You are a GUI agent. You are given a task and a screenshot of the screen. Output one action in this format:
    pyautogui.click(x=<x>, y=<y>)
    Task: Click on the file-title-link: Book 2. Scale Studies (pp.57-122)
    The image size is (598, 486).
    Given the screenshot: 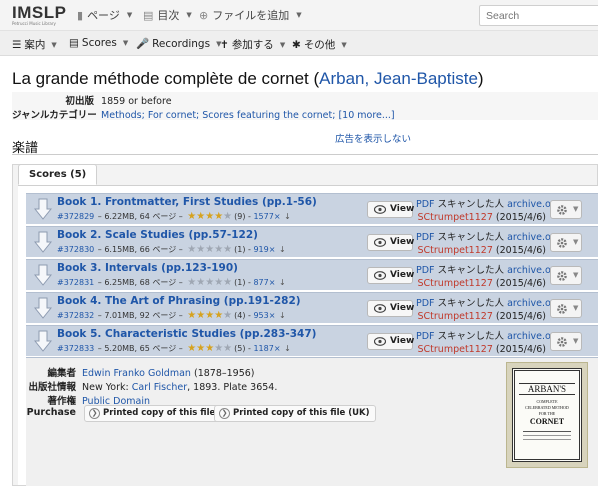 What is the action you would take?
    pyautogui.click(x=157, y=235)
    